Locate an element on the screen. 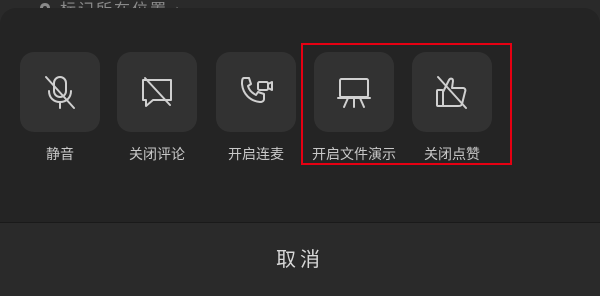  comment-off-icon is located at coordinates (157, 92).